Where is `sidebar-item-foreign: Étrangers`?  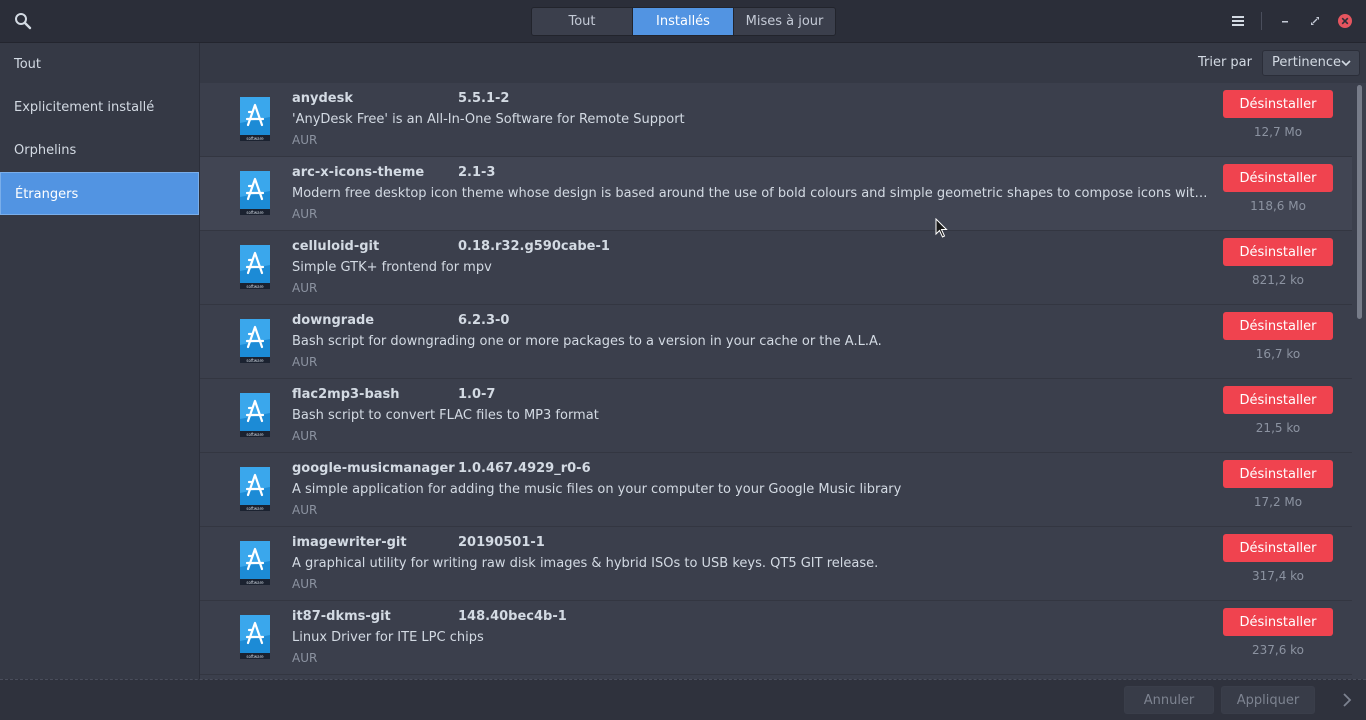 sidebar-item-foreign: Étrangers is located at coordinates (99, 193).